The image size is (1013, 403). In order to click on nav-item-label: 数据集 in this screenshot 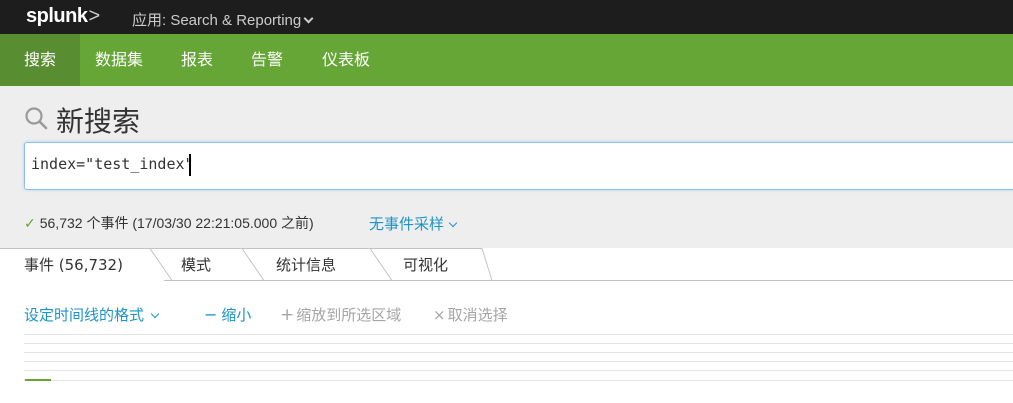, I will do `click(119, 59)`.